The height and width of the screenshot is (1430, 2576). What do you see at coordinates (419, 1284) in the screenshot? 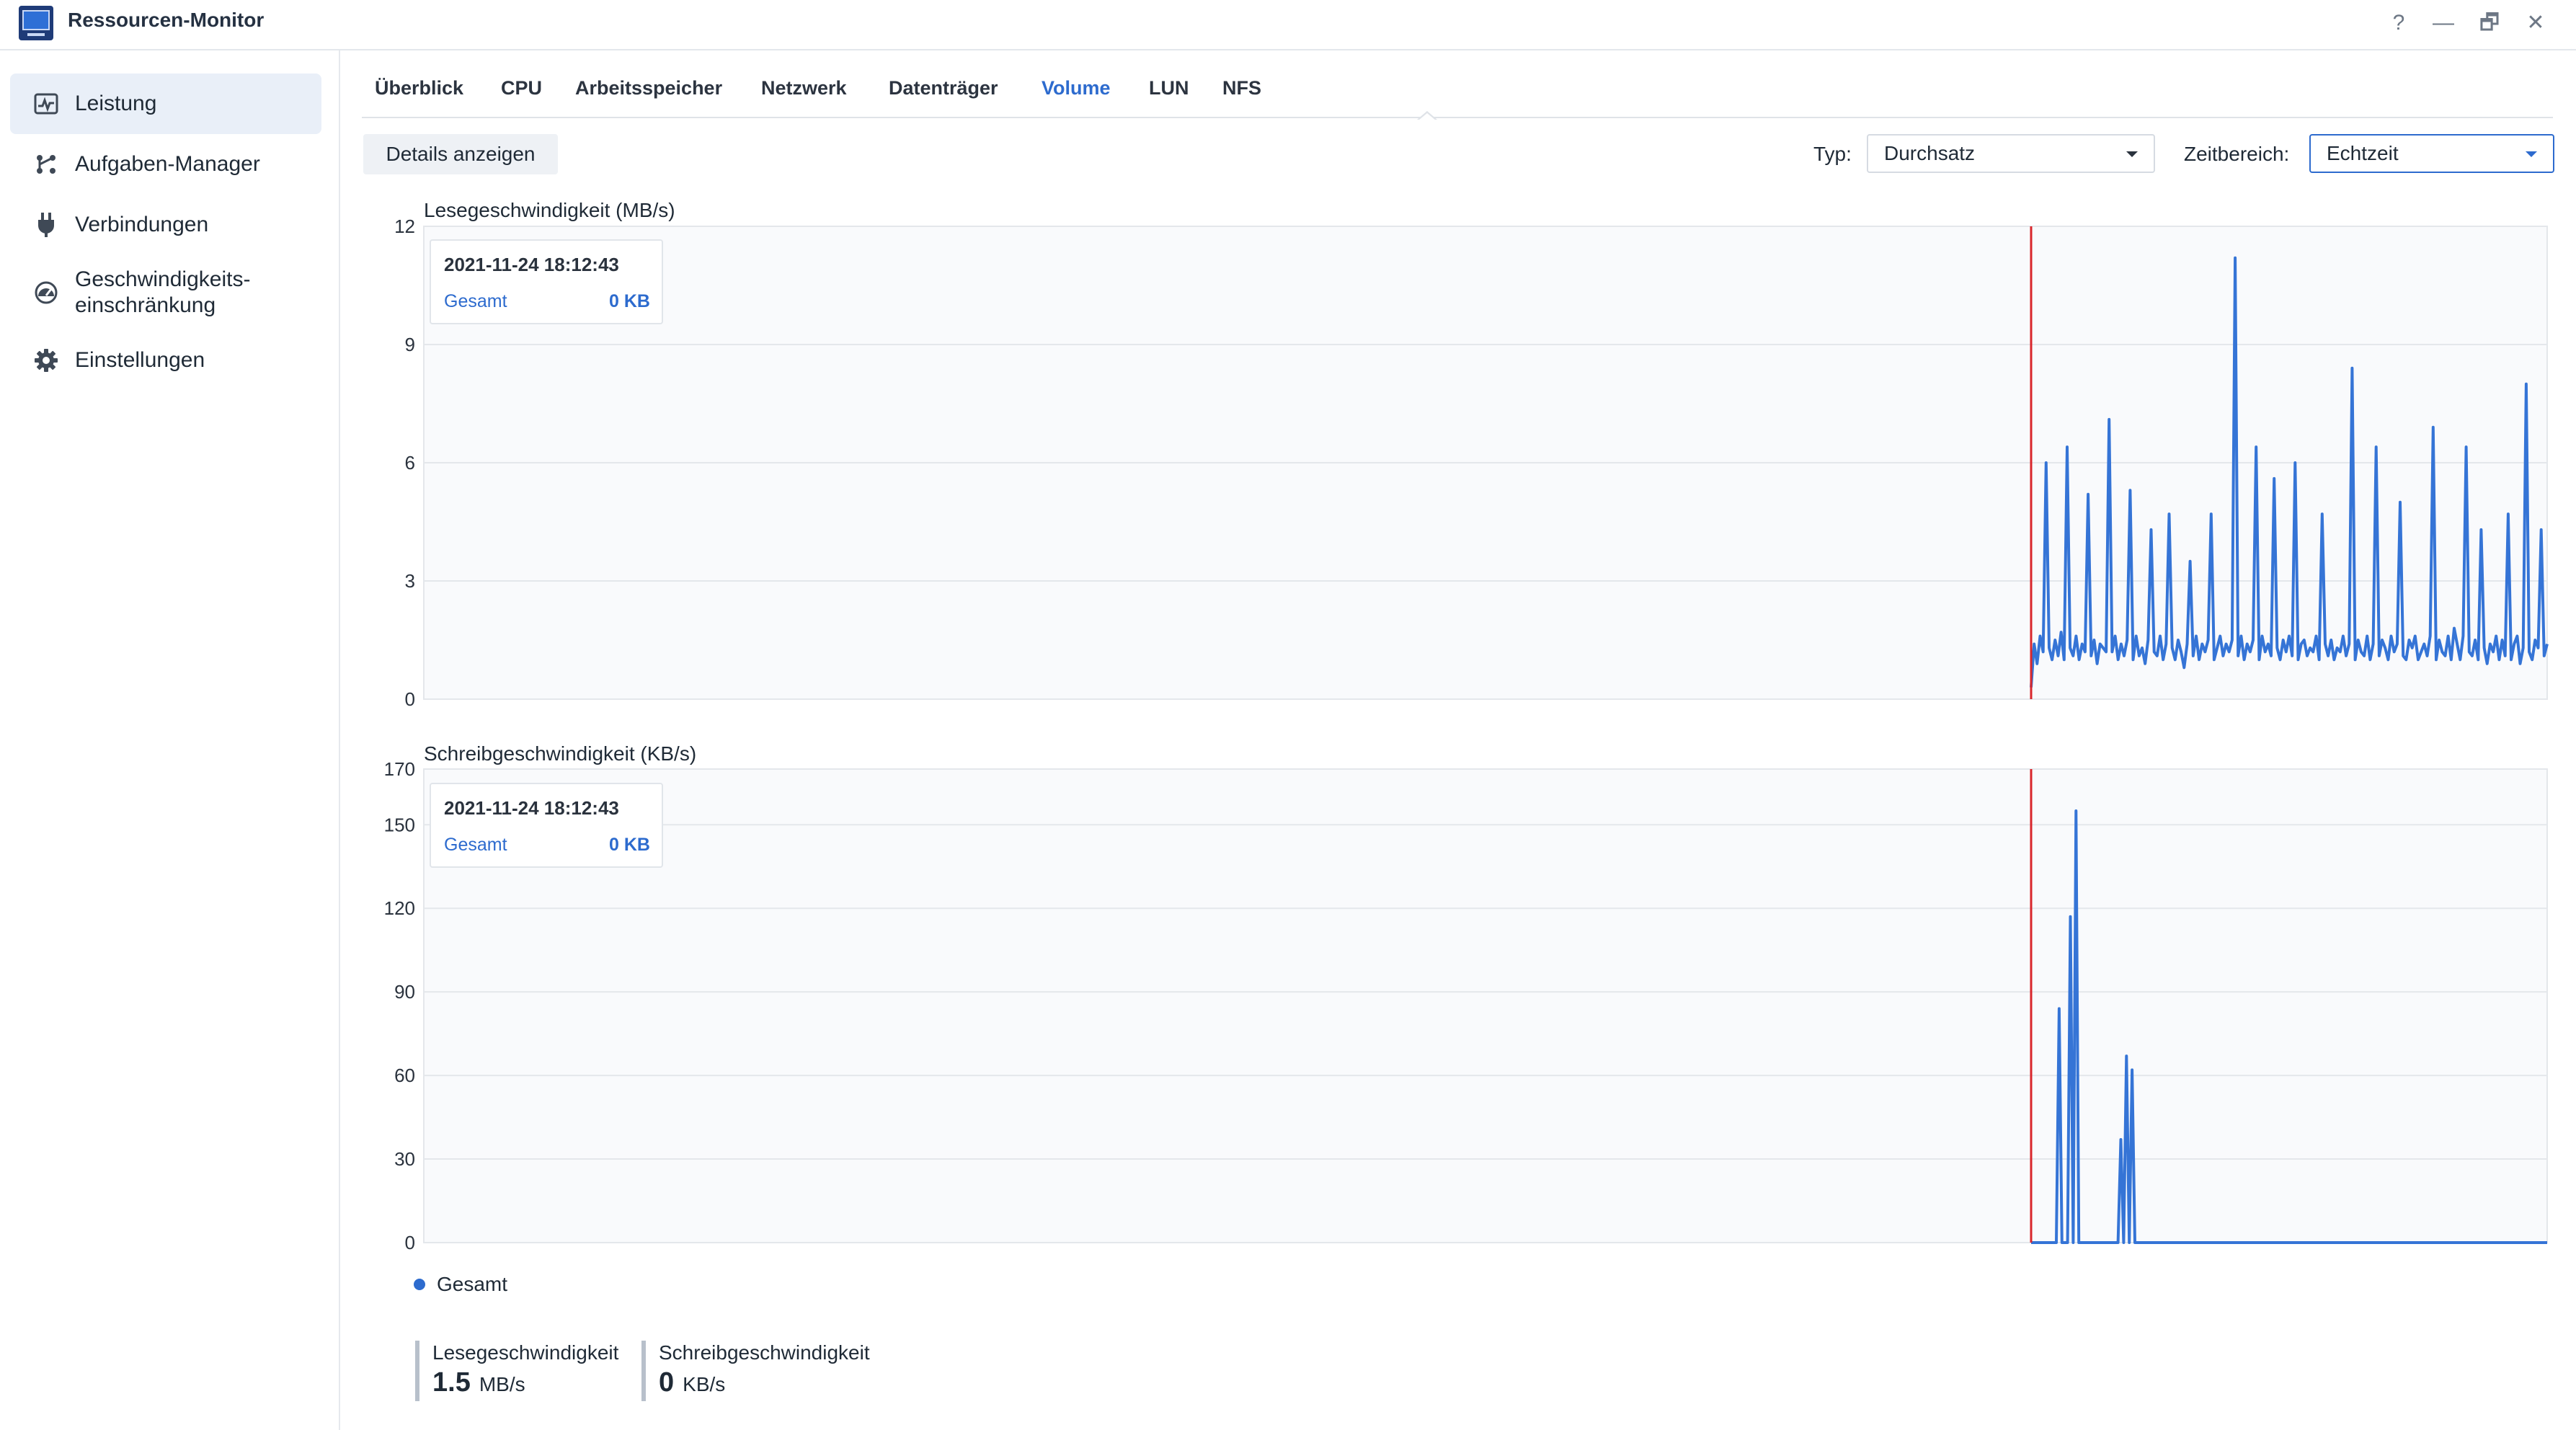
I see `legend-dot` at bounding box center [419, 1284].